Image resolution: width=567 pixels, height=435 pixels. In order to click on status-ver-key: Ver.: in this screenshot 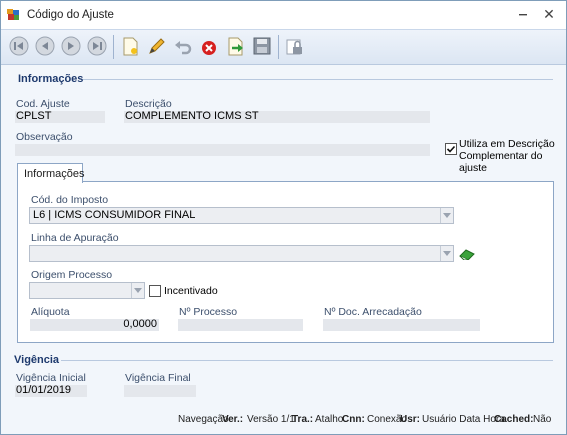, I will do `click(233, 419)`.